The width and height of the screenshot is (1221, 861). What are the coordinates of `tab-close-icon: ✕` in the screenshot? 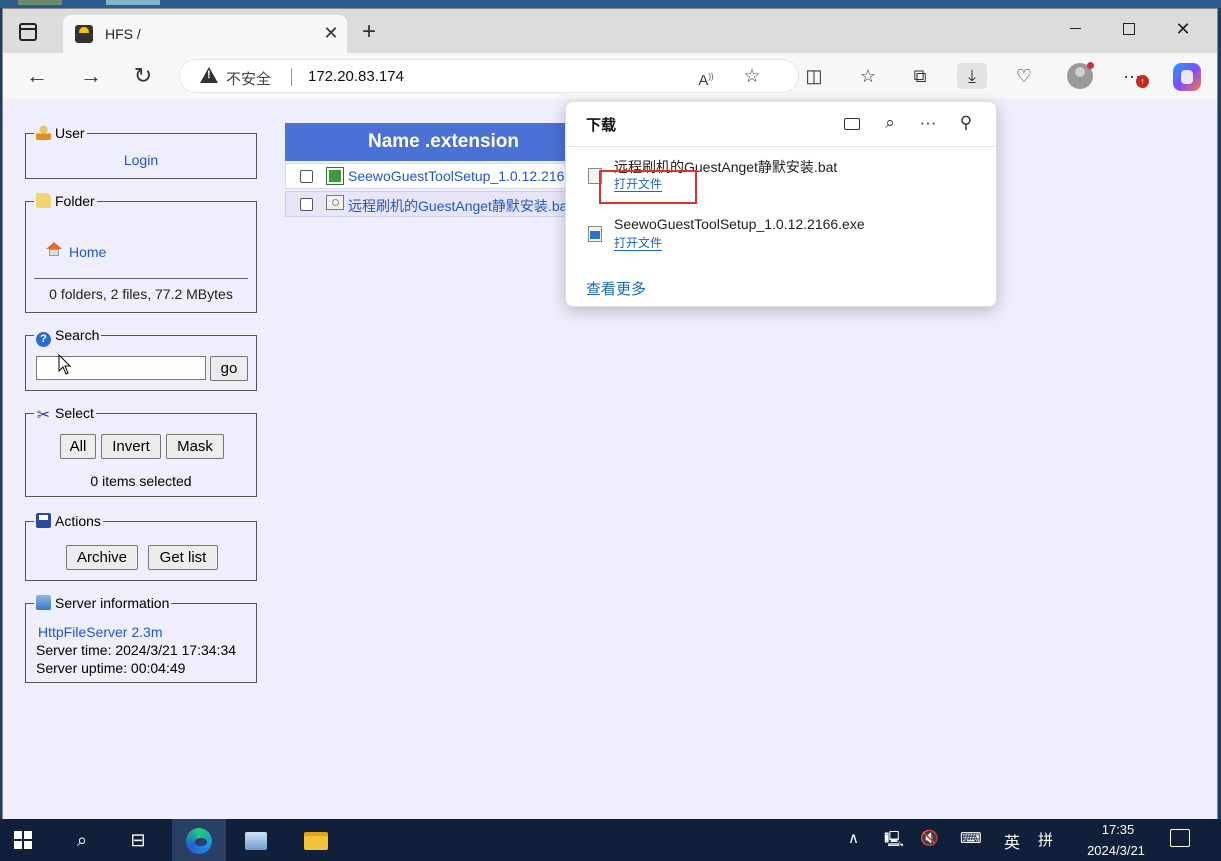 It's located at (331, 33).